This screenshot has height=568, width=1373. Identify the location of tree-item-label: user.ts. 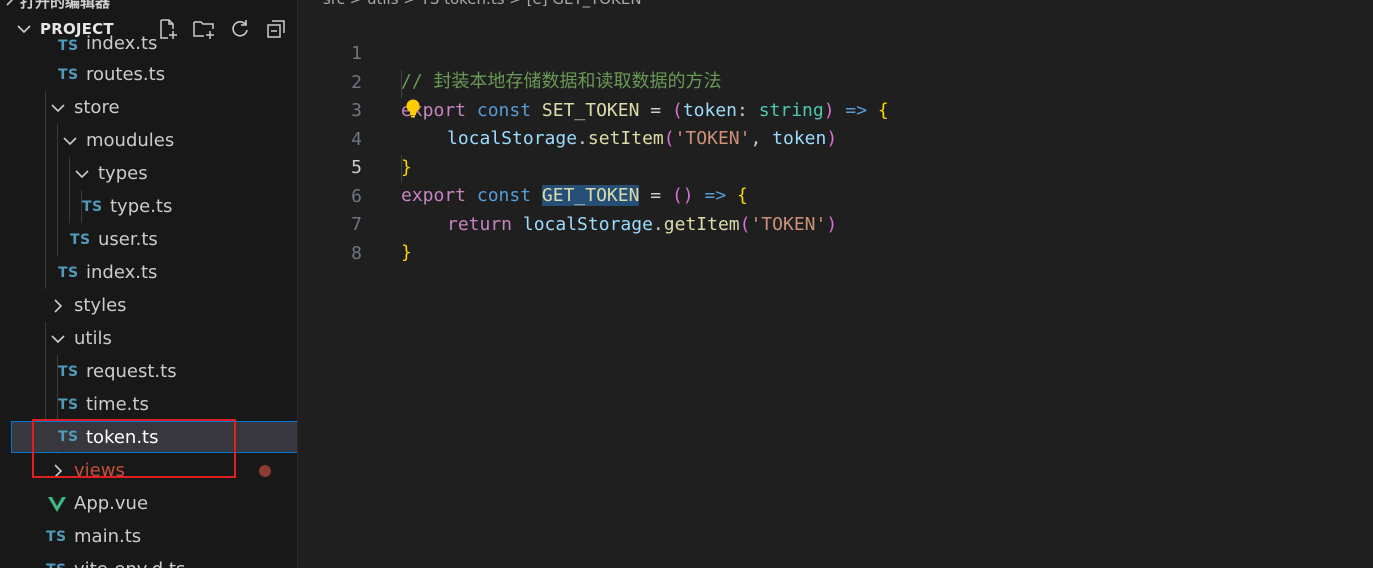
(128, 239).